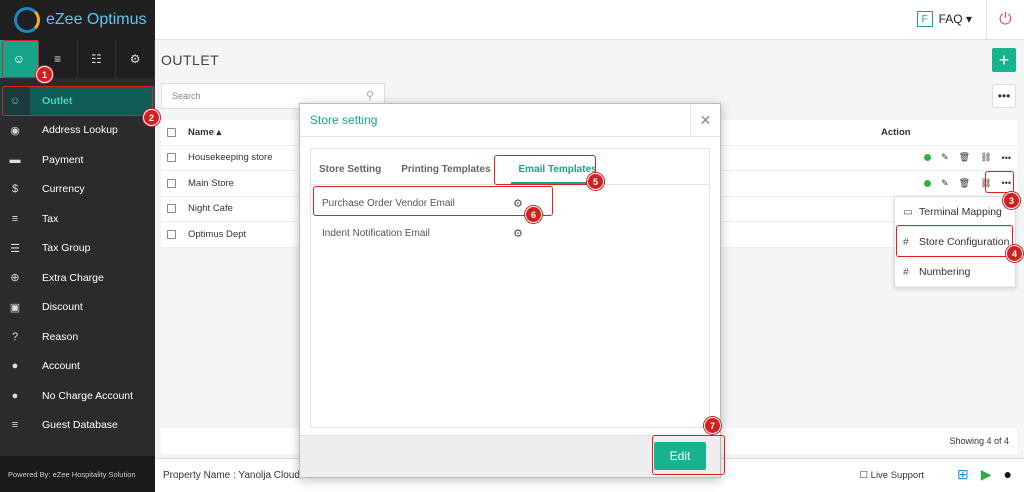 This screenshot has height=492, width=1024. What do you see at coordinates (62, 307) in the screenshot?
I see `sidebar-item-label: Discount` at bounding box center [62, 307].